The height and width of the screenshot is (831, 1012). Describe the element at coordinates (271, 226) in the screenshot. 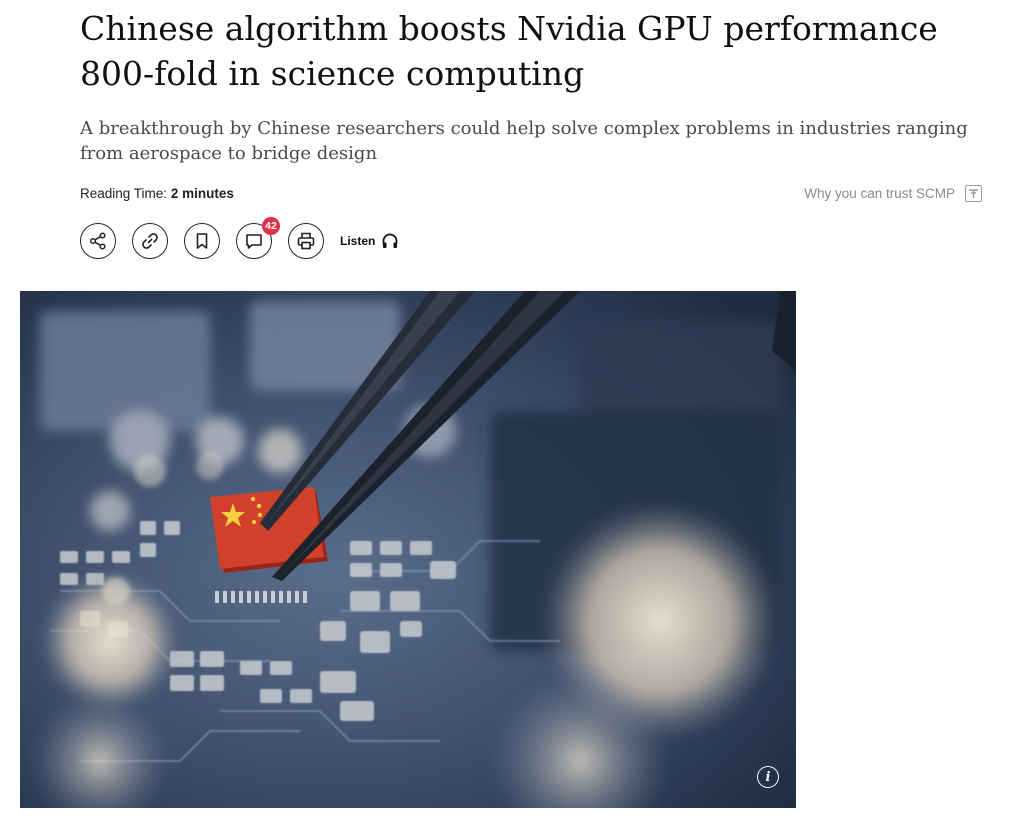

I see `comment-count-badge: 42` at that location.